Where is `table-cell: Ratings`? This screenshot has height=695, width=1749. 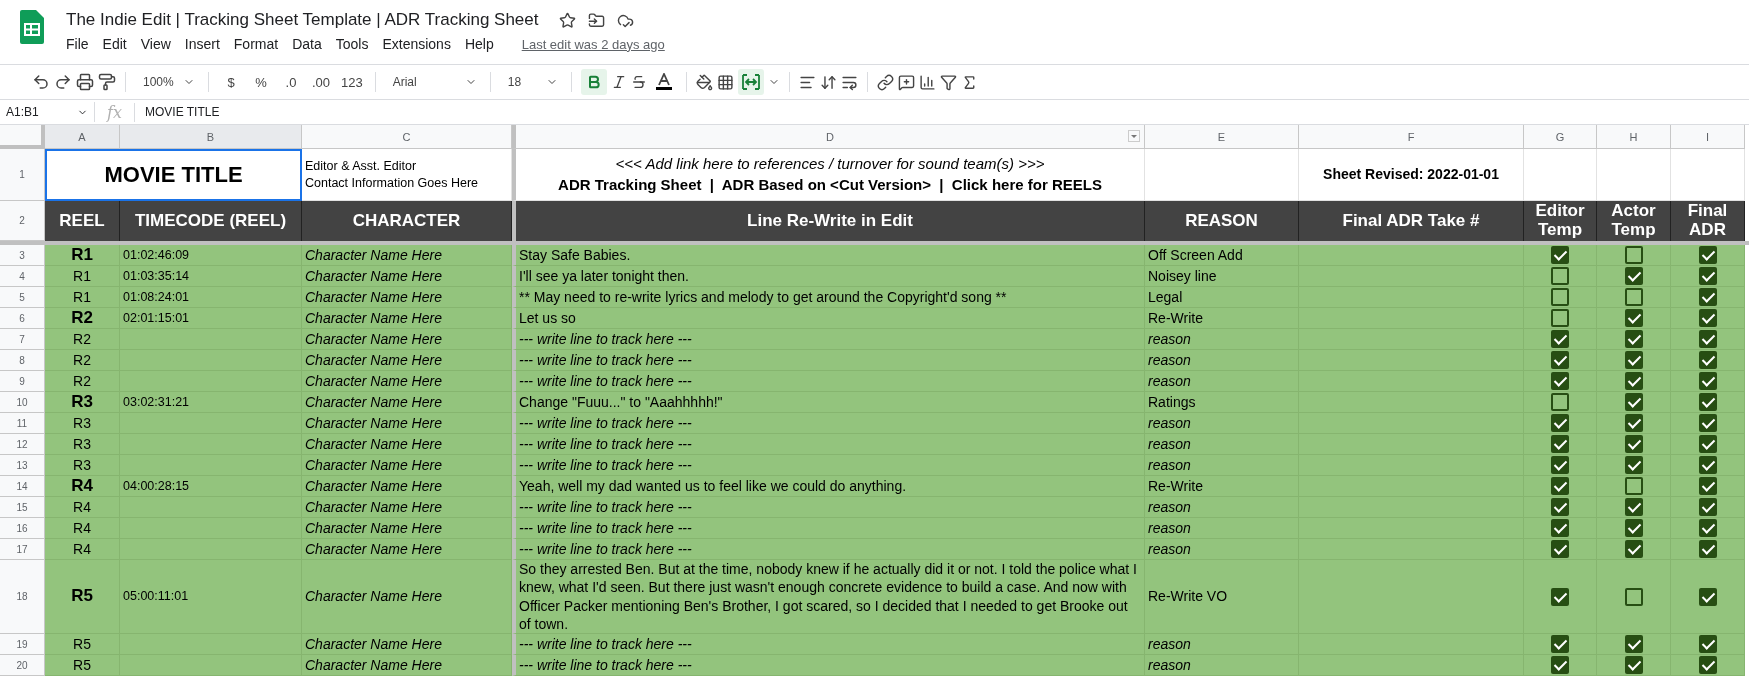
table-cell: Ratings is located at coordinates (1222, 402).